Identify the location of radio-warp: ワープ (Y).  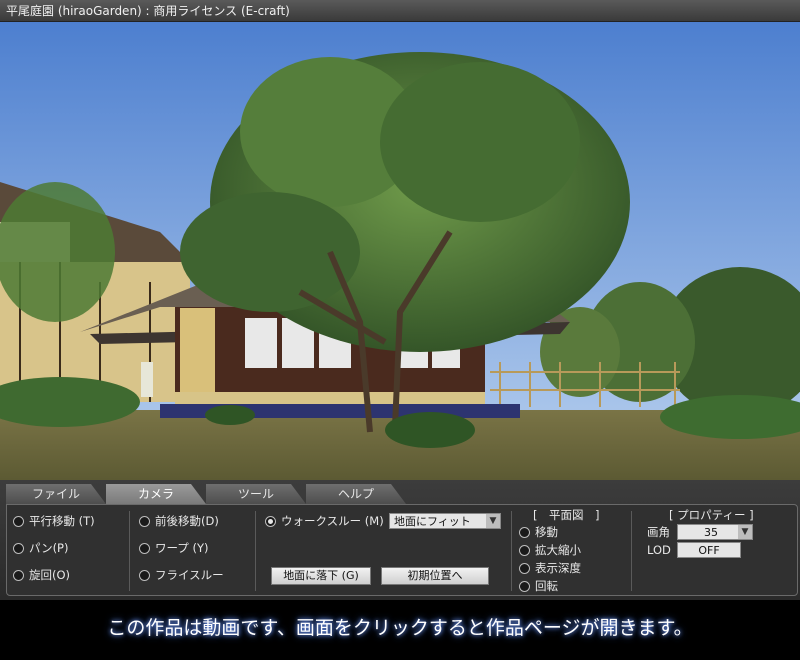
(181, 548).